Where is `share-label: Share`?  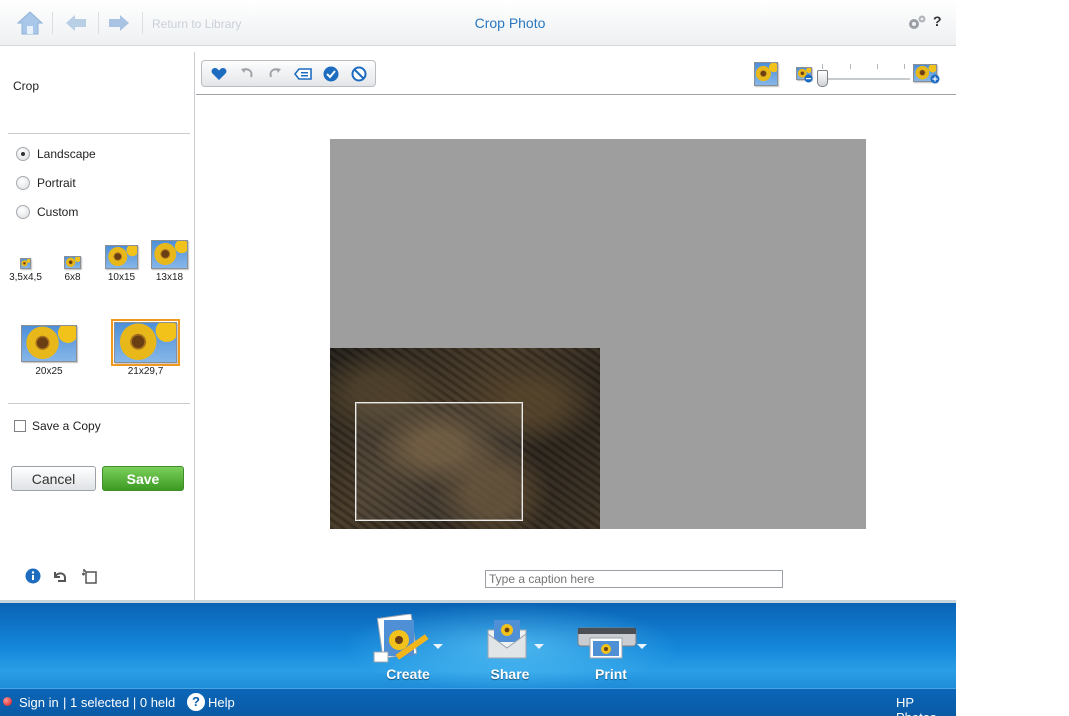 share-label: Share is located at coordinates (510, 674).